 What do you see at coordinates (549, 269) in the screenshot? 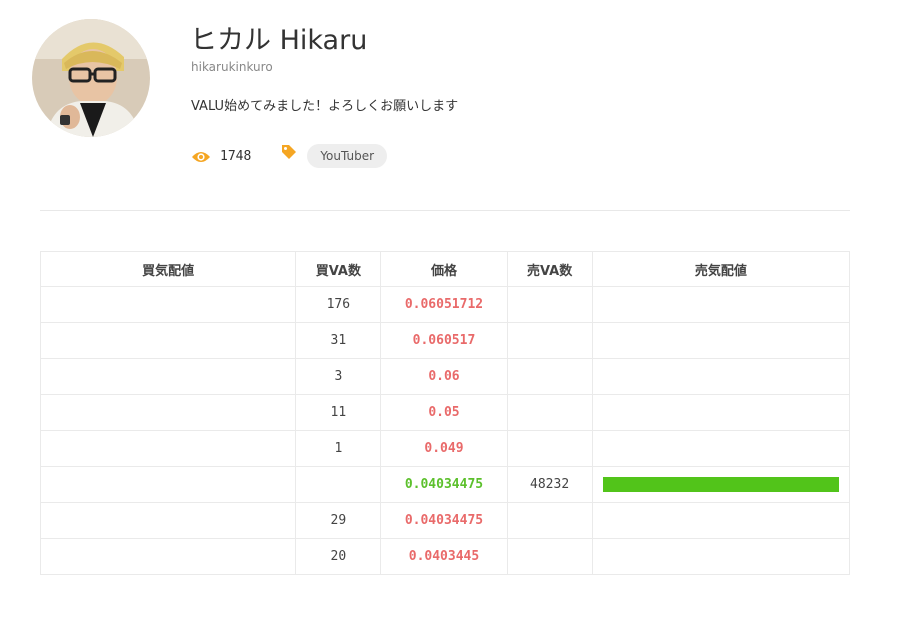
I see `header-sell-count: 売VA数` at bounding box center [549, 269].